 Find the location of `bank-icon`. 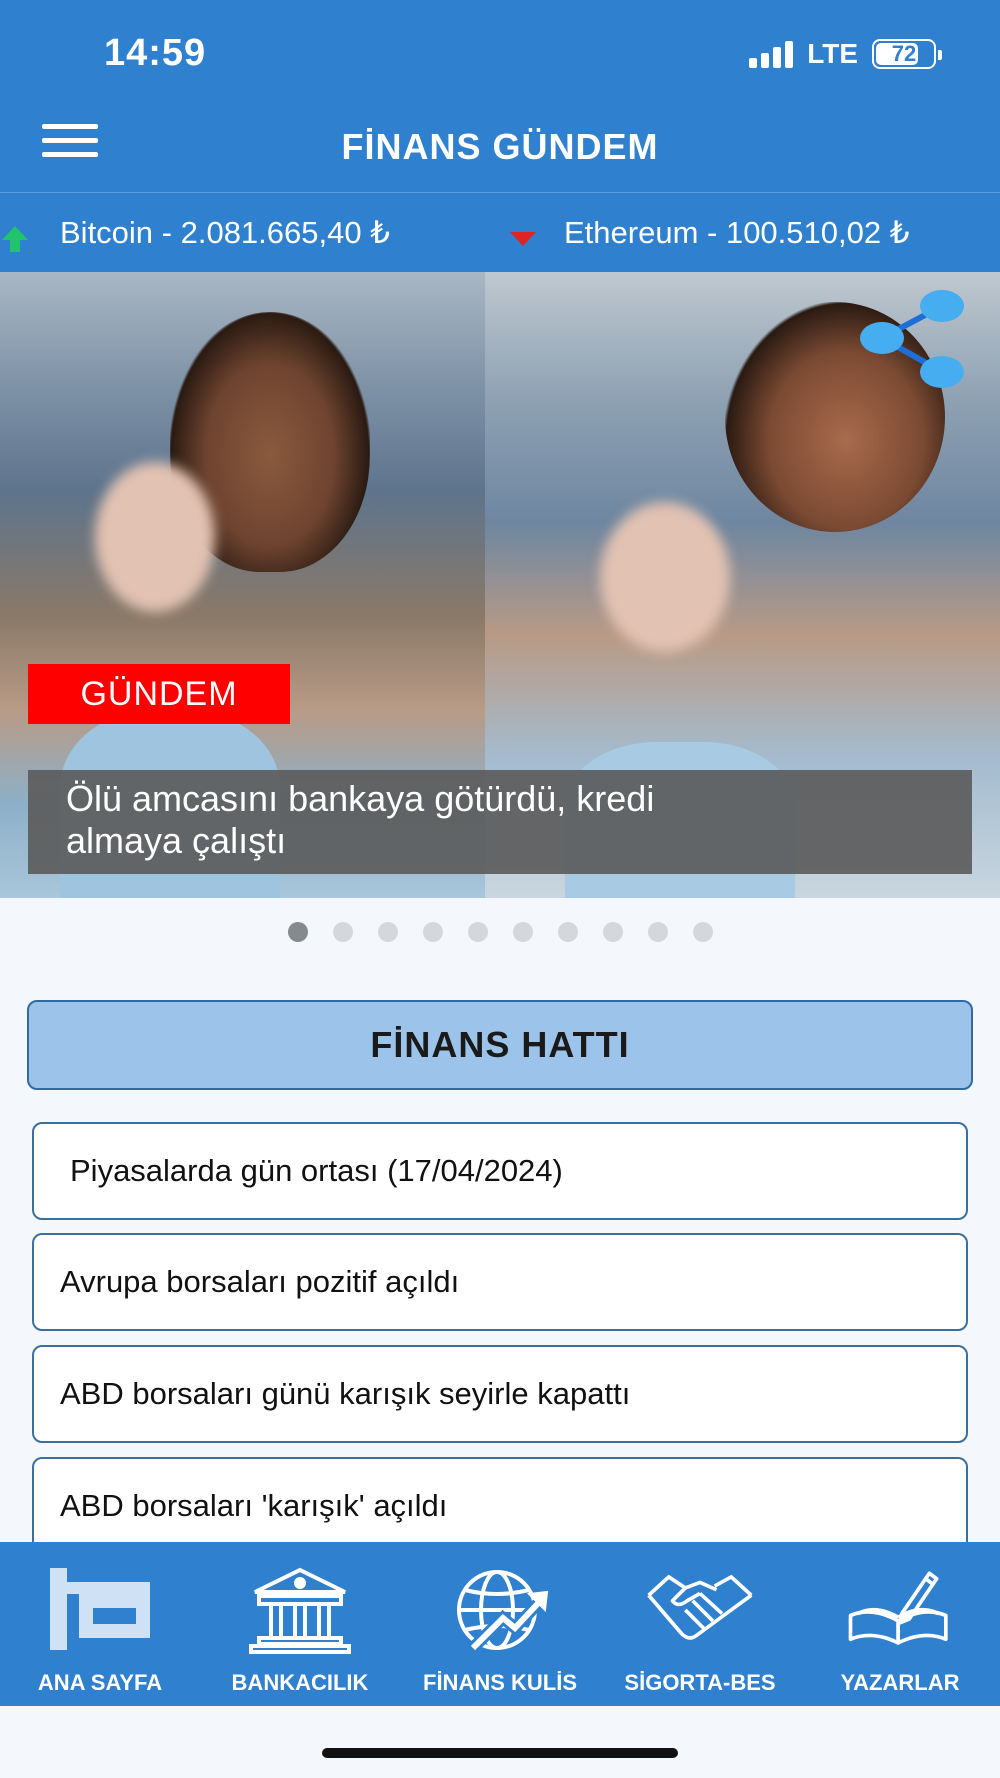

bank-icon is located at coordinates (300, 1610).